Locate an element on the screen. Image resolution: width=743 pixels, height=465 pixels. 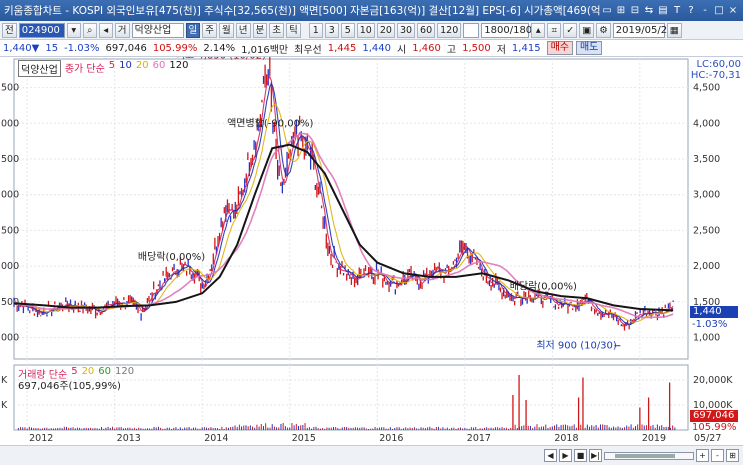
grid-icon: ⊞ is located at coordinates (732, 455).